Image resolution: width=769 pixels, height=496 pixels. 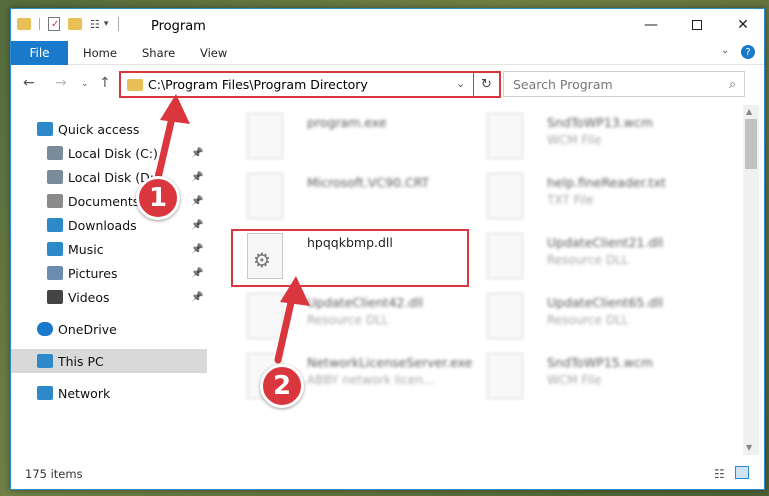 I want to click on tab-home: Home, so click(x=100, y=53).